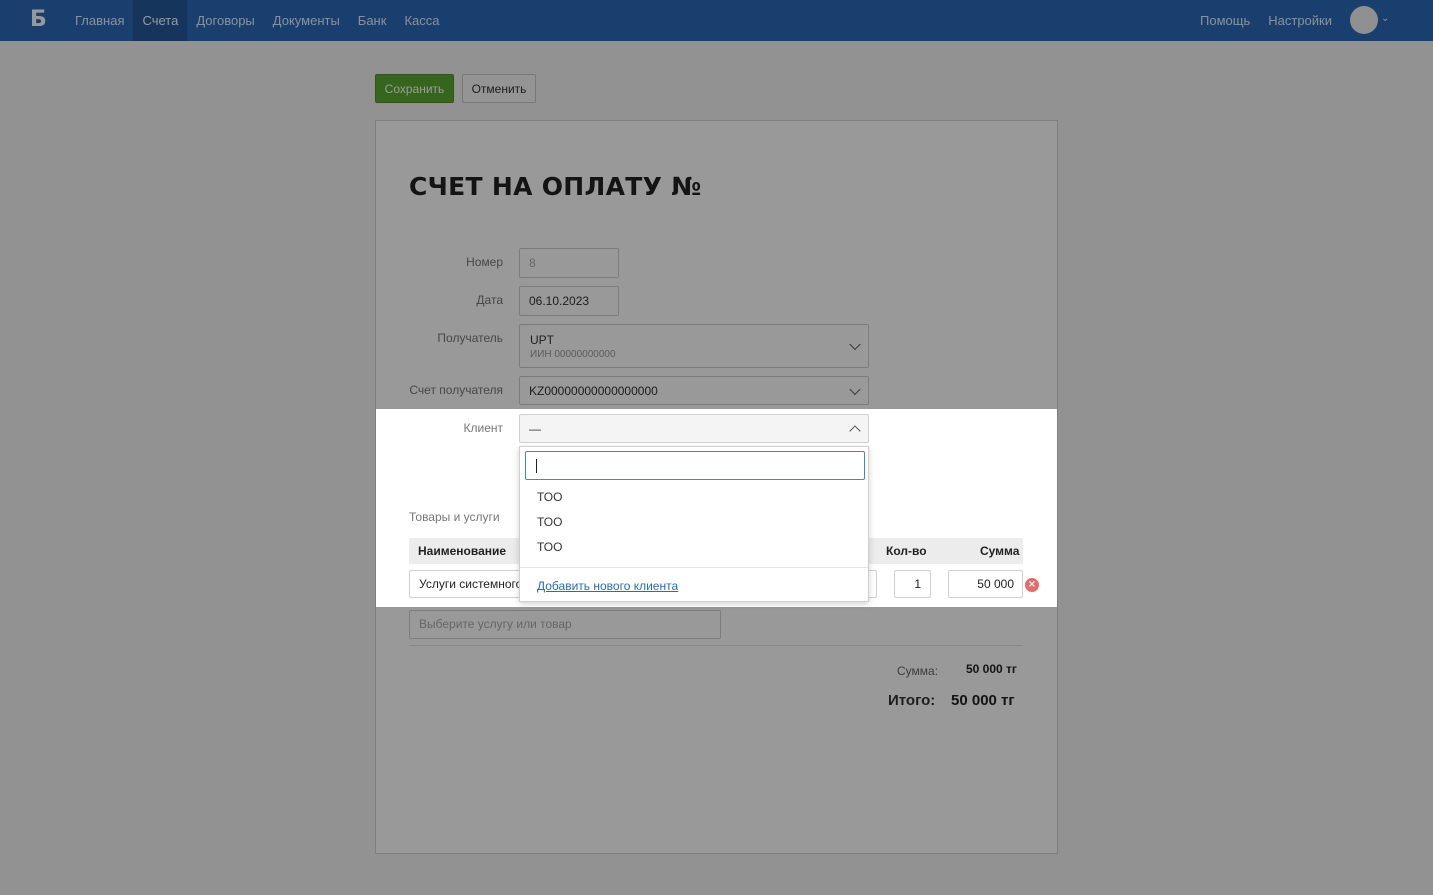 The width and height of the screenshot is (1433, 895). I want to click on recipient-select: UPT ИИН 00000000000, so click(694, 346).